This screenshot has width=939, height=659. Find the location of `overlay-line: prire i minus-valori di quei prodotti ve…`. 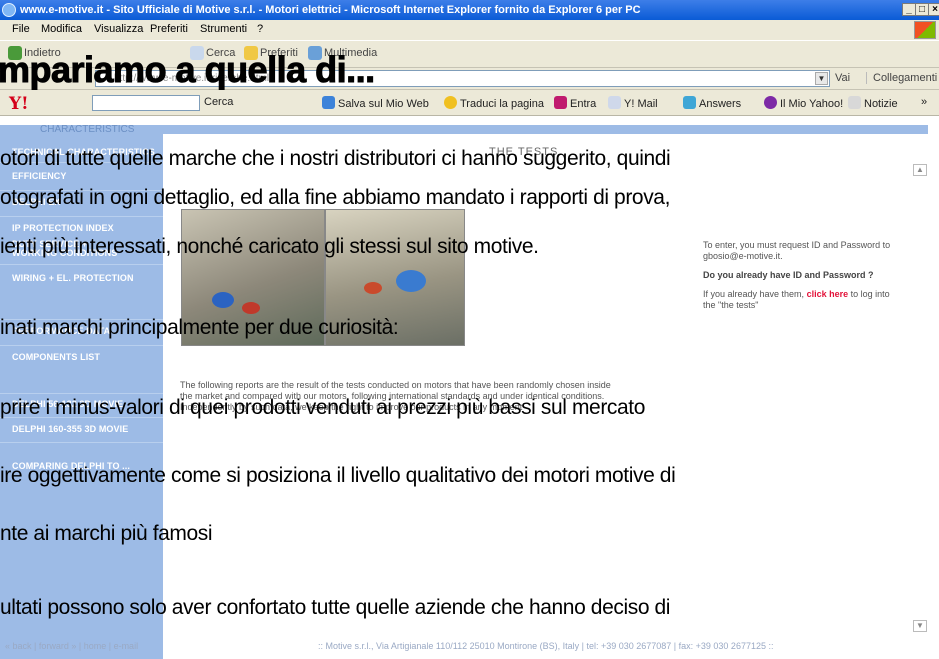

overlay-line: prire i minus-valori di quei prodotti ve… is located at coordinates (323, 407).